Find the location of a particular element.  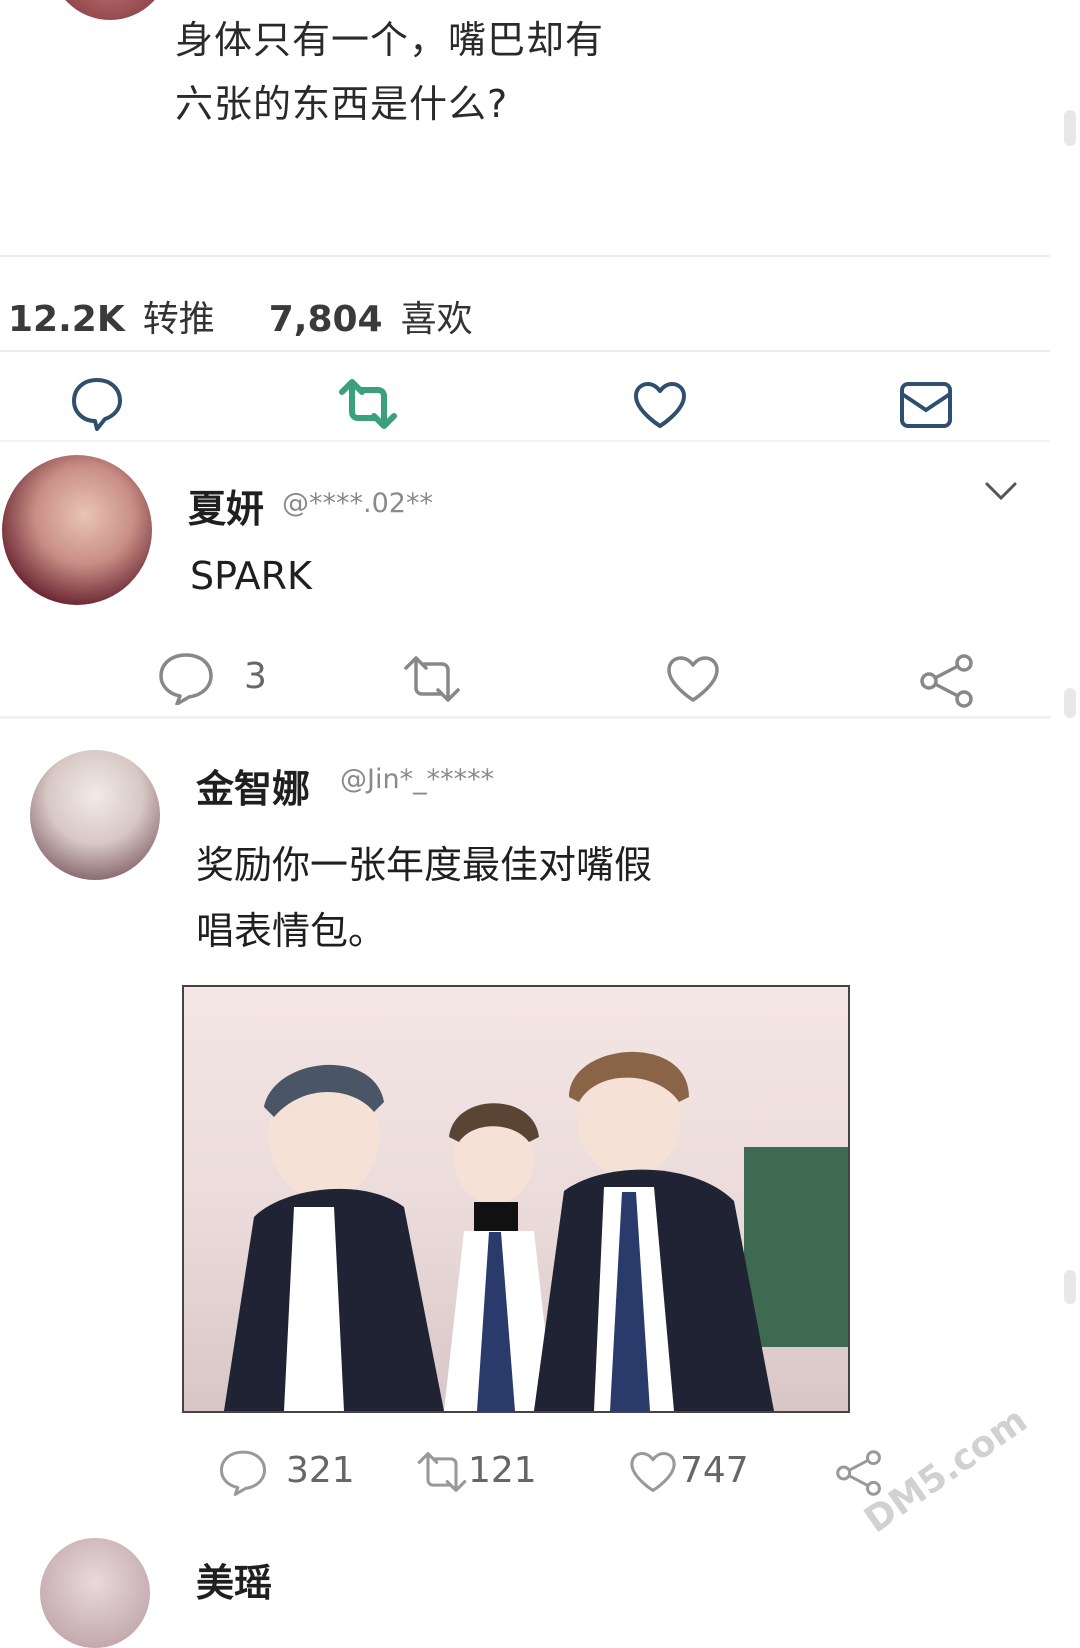

reply-text: SPARK is located at coordinates (251, 576).